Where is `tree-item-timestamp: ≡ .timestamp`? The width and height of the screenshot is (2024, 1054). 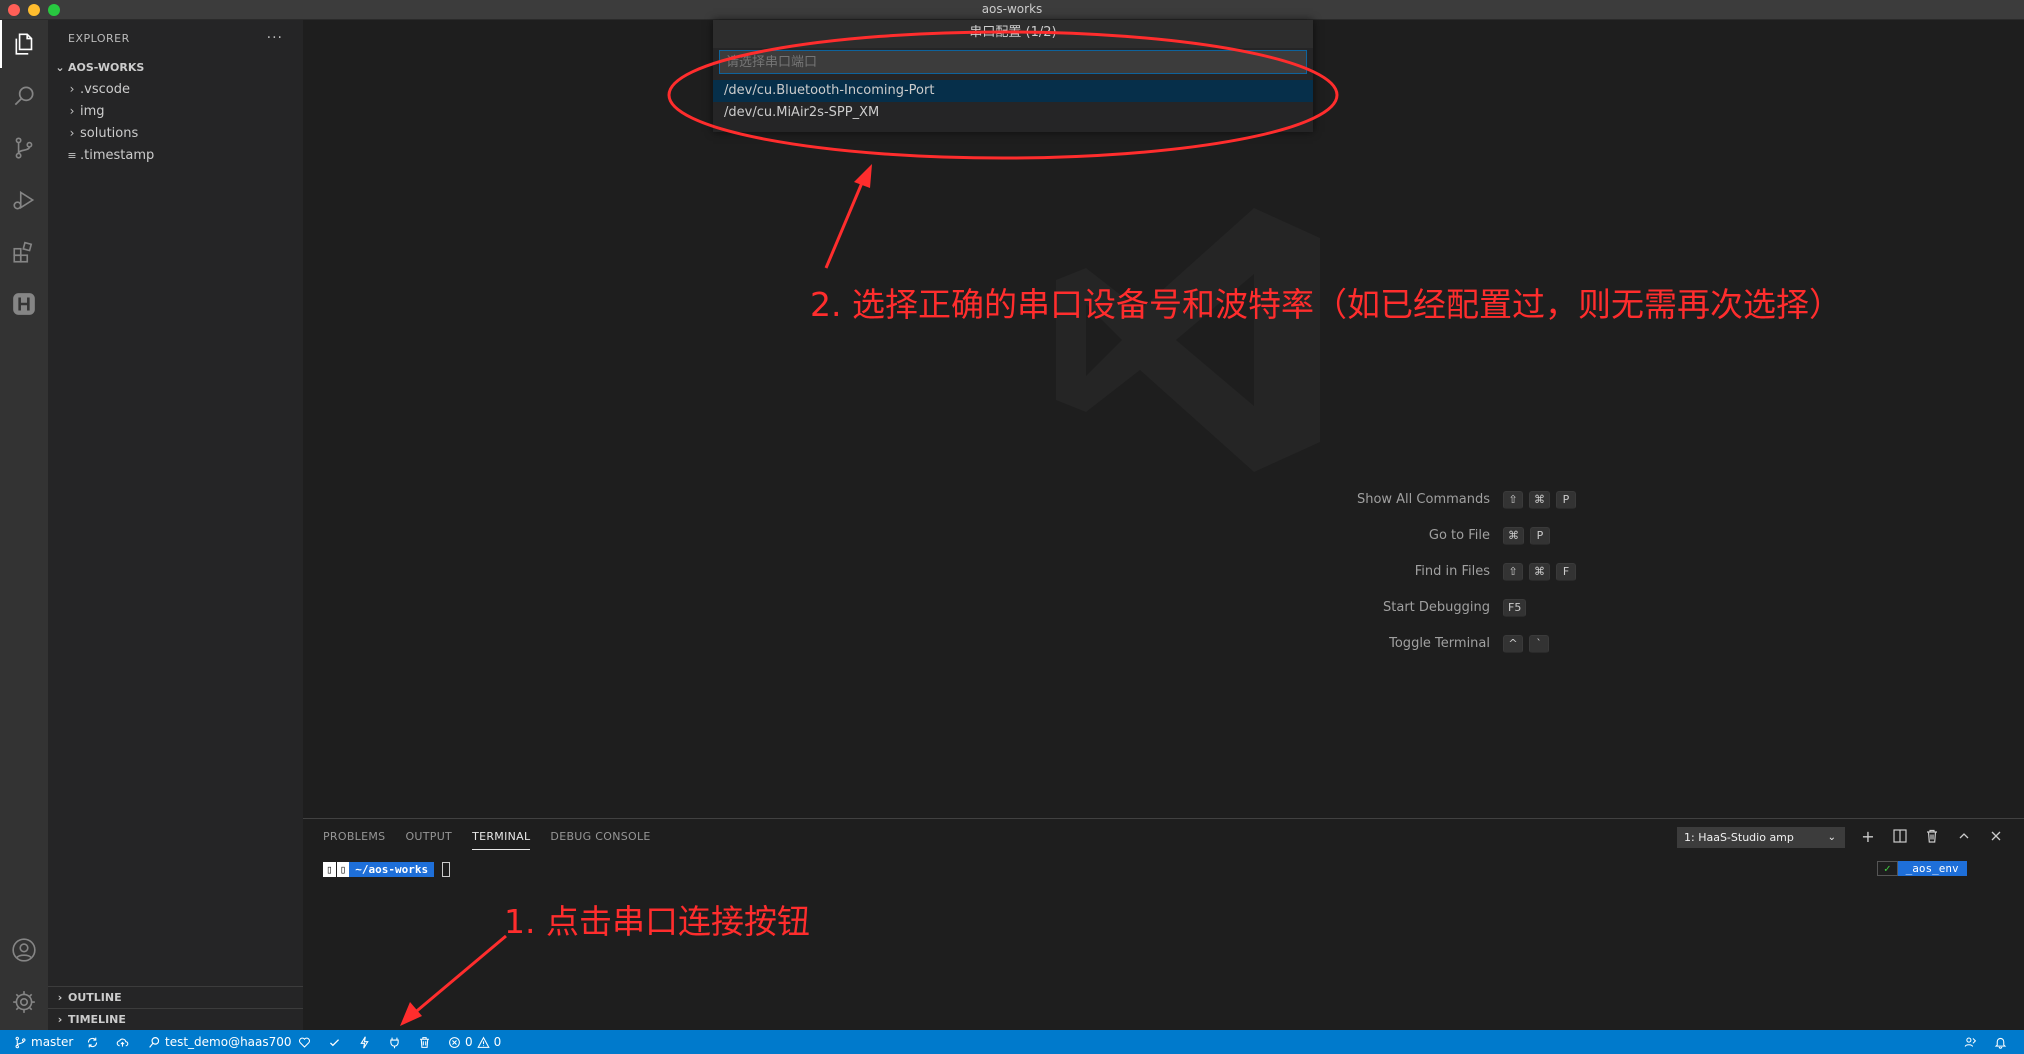
tree-item-timestamp: ≡ .timestamp is located at coordinates (175, 155).